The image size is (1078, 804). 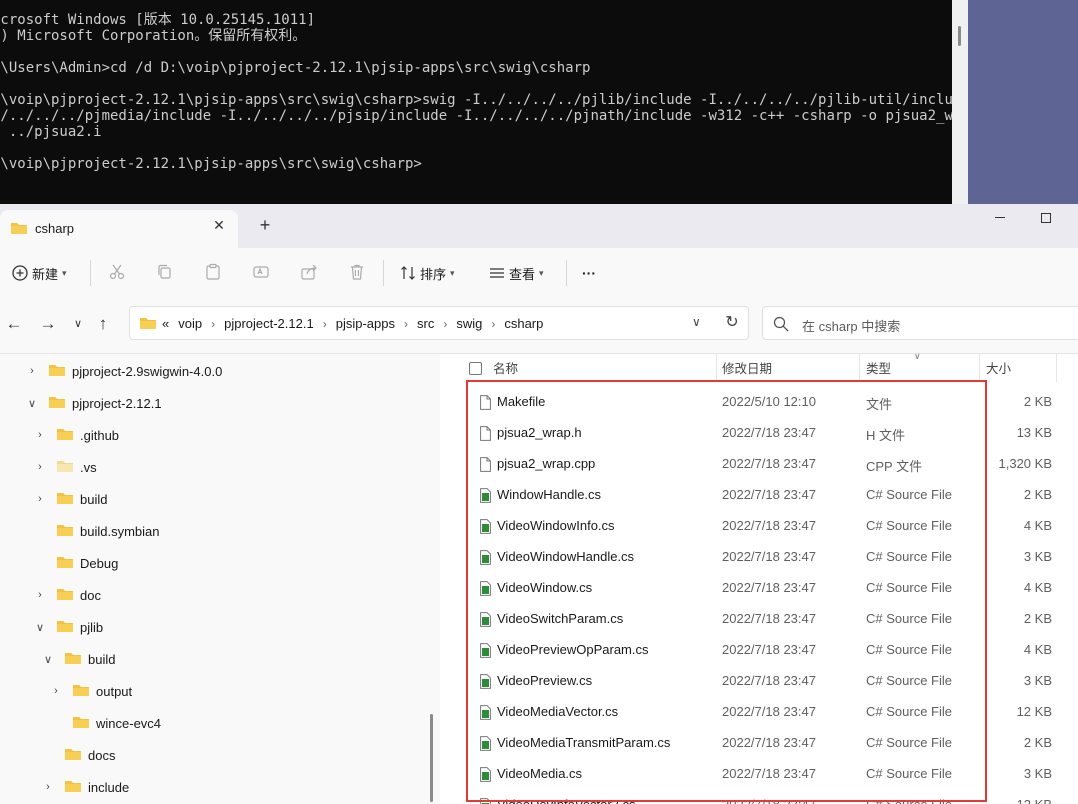 What do you see at coordinates (45, 274) in the screenshot?
I see `new-button-label: 新建` at bounding box center [45, 274].